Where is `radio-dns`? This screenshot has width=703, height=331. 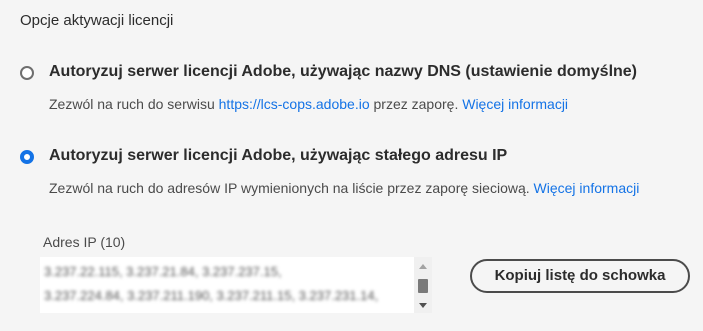
radio-dns is located at coordinates (27, 73).